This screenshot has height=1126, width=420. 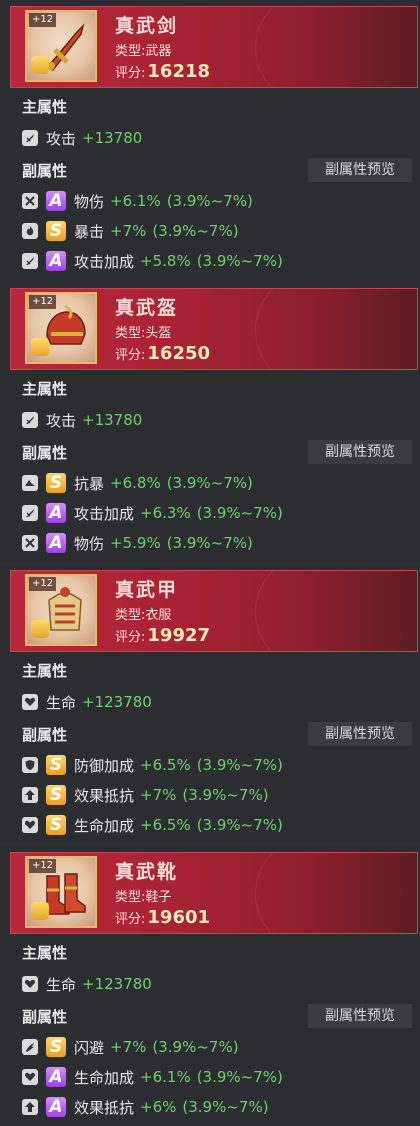 What do you see at coordinates (158, 1107) in the screenshot?
I see `sub-attr-value: +6%` at bounding box center [158, 1107].